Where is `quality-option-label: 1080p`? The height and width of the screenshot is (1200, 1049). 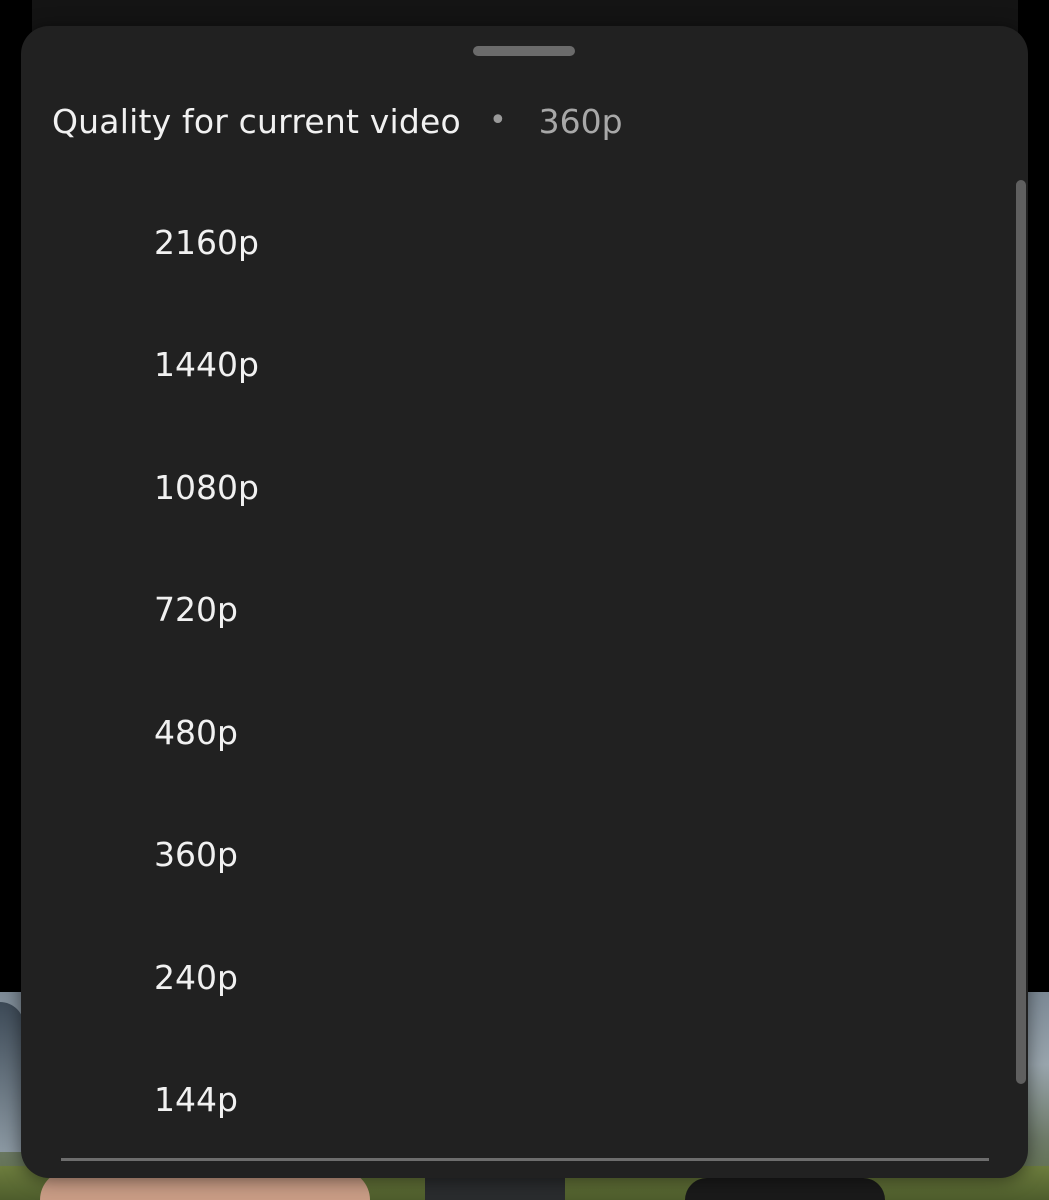 quality-option-label: 1080p is located at coordinates (206, 487).